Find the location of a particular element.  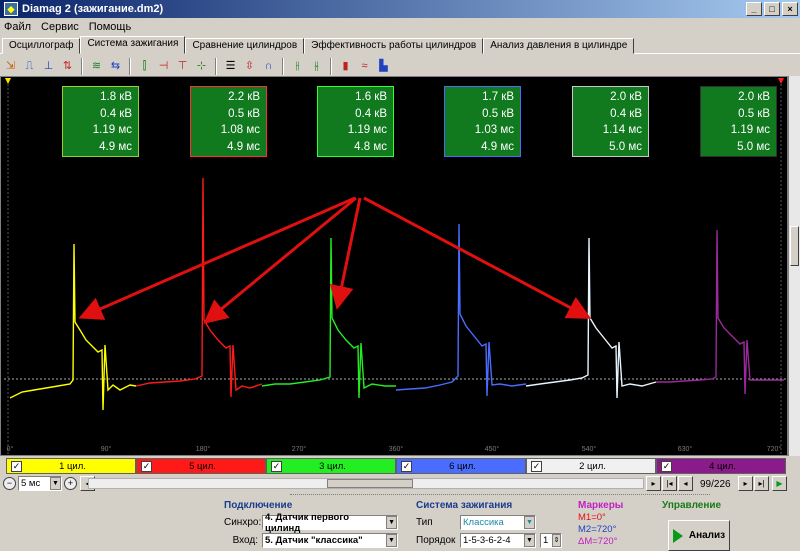

sync-select: 4. Датчик первого цилинд ▼ is located at coordinates (330, 523).